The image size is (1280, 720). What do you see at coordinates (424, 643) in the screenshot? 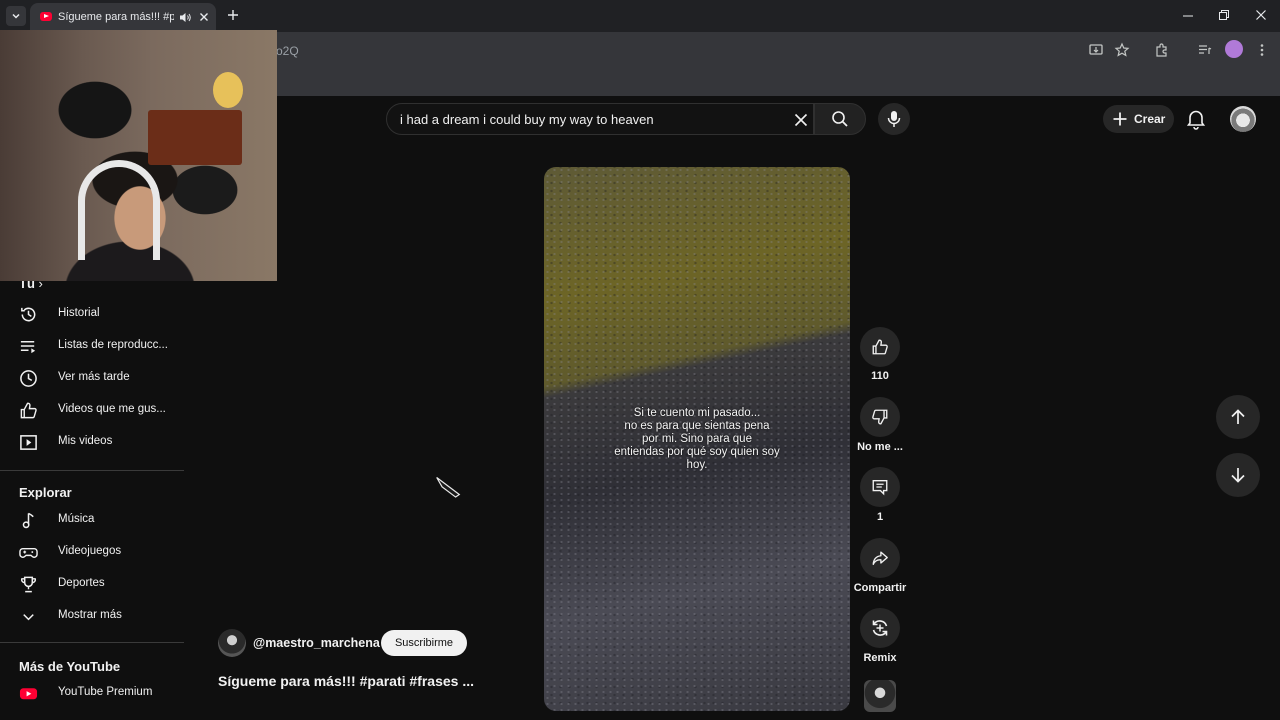
I see `subscribe-button: Suscribirme` at bounding box center [424, 643].